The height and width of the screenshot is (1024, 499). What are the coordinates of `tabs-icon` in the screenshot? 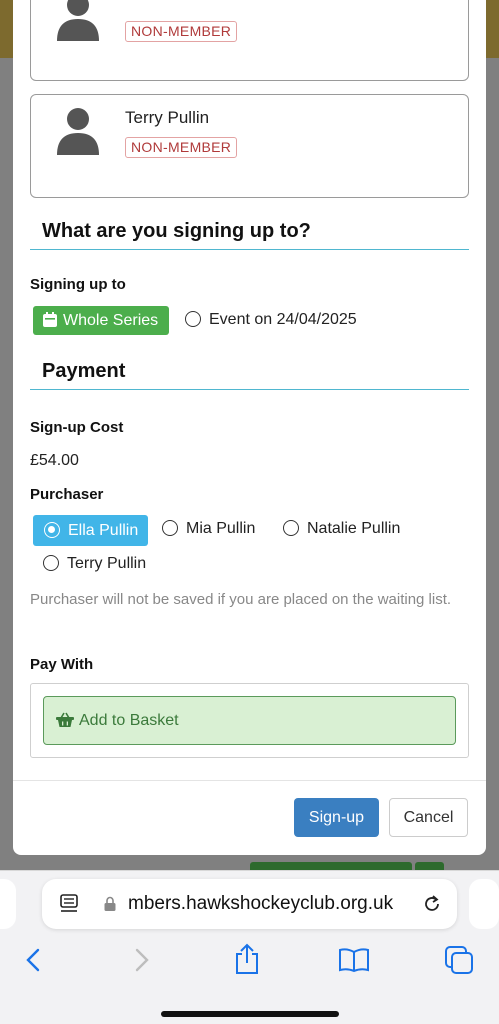 It's located at (459, 960).